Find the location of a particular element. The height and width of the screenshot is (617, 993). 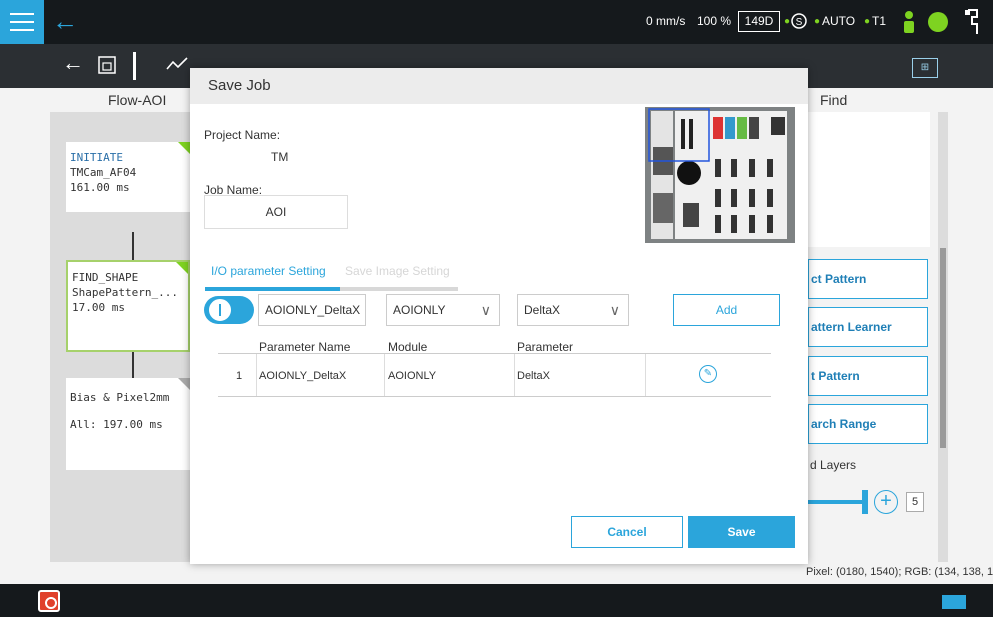

row-module: AOIONLY is located at coordinates (412, 376).